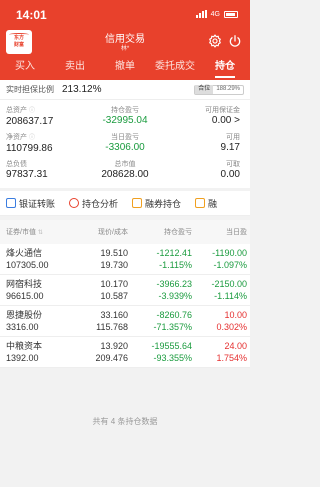 This screenshot has height=487, width=320. I want to click on positions-table-header: 证券/市值 ⇅ 现价/成本 持仓盈亏 当日盈, so click(125, 232).